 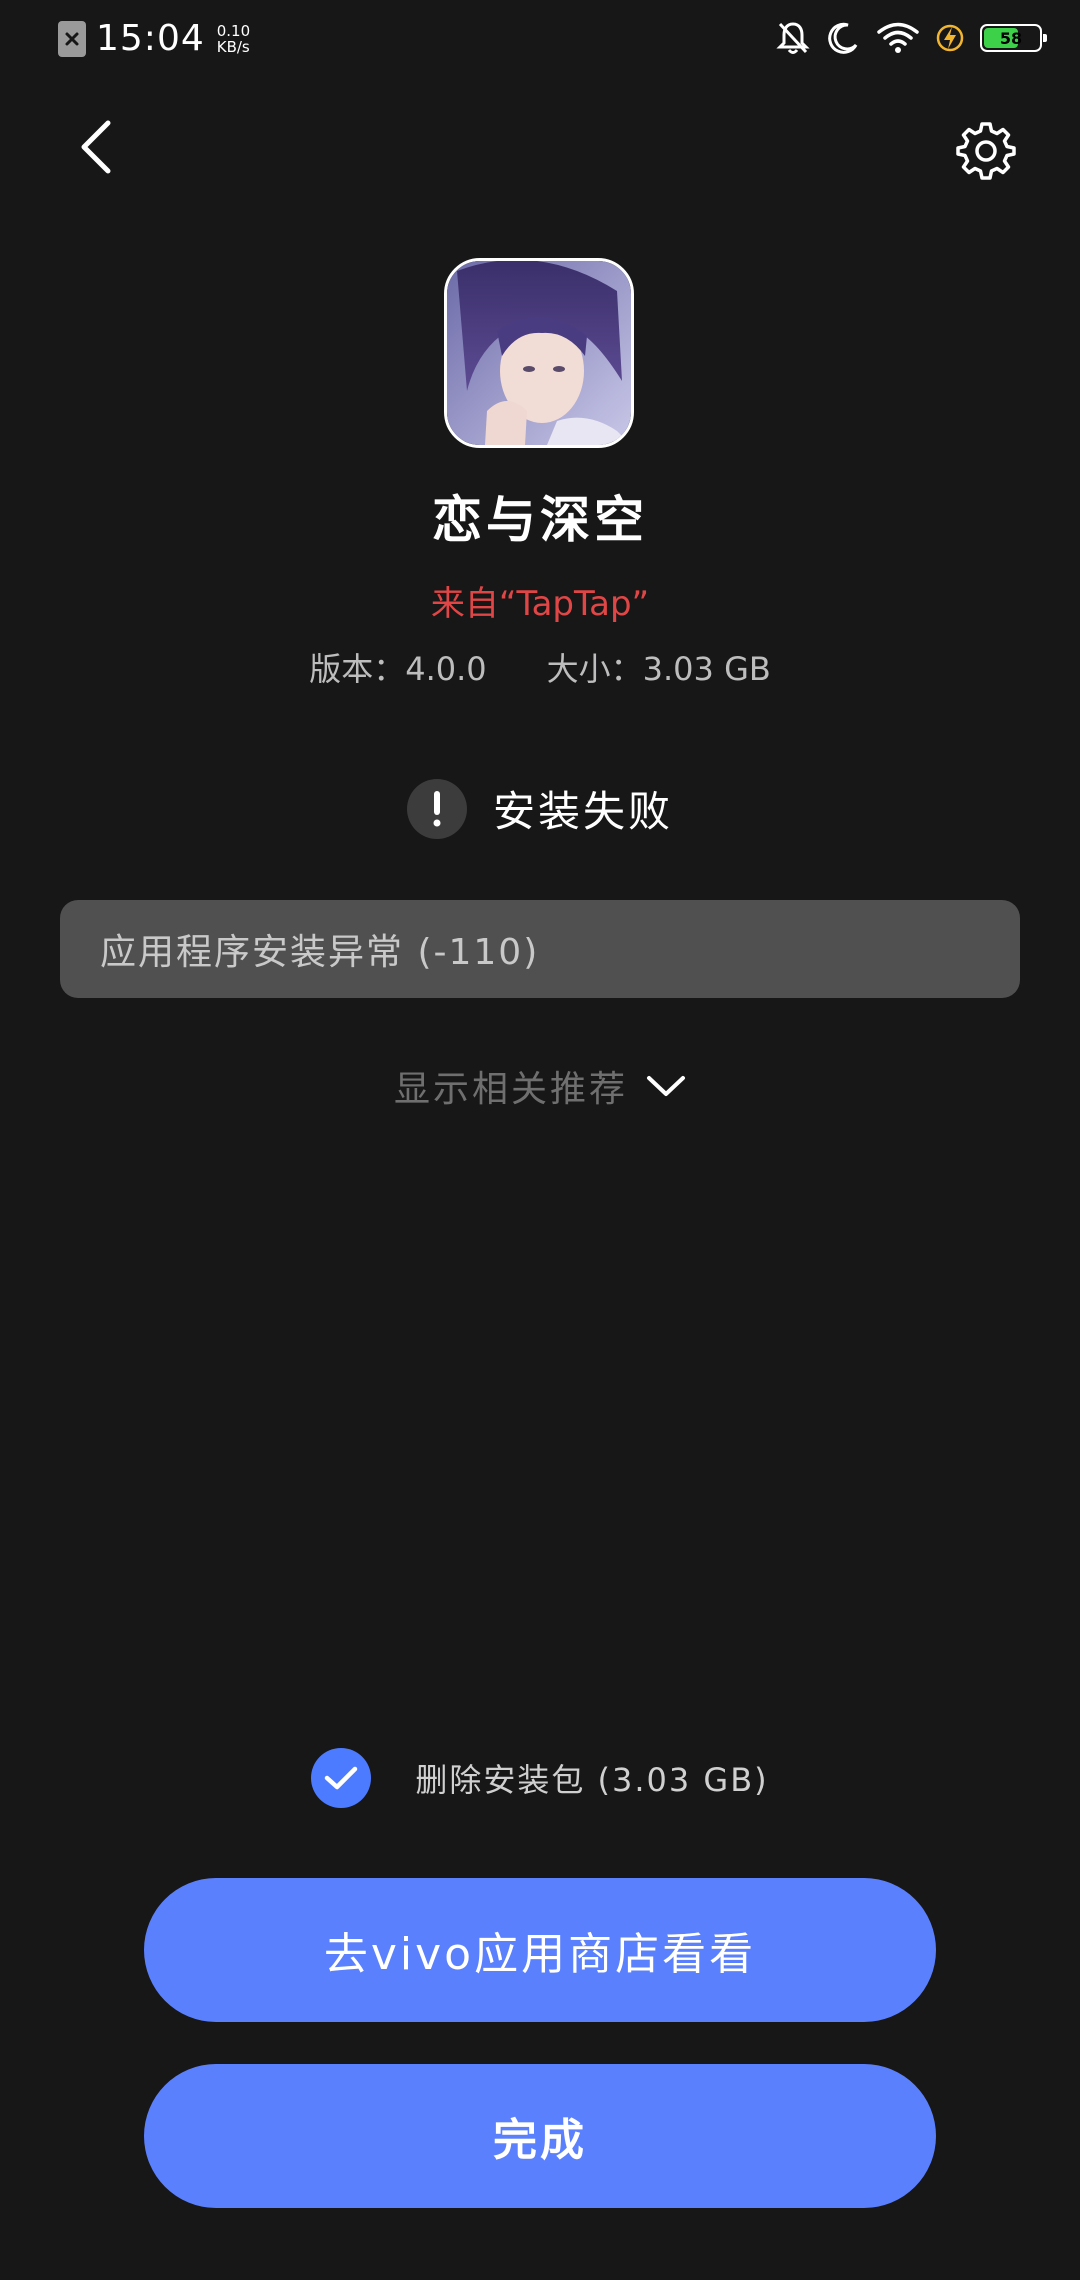 I want to click on status-time: 15:04, so click(x=150, y=38).